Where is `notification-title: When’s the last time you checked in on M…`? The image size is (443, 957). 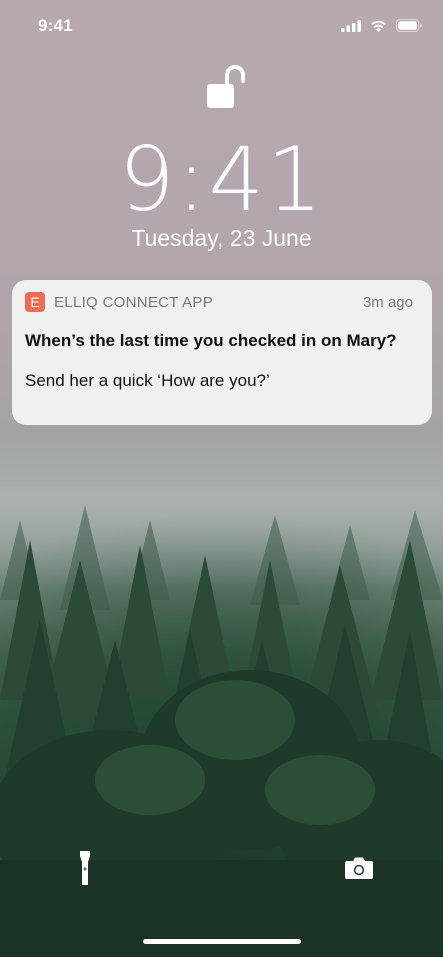 notification-title: When’s the last time you checked in on M… is located at coordinates (211, 340).